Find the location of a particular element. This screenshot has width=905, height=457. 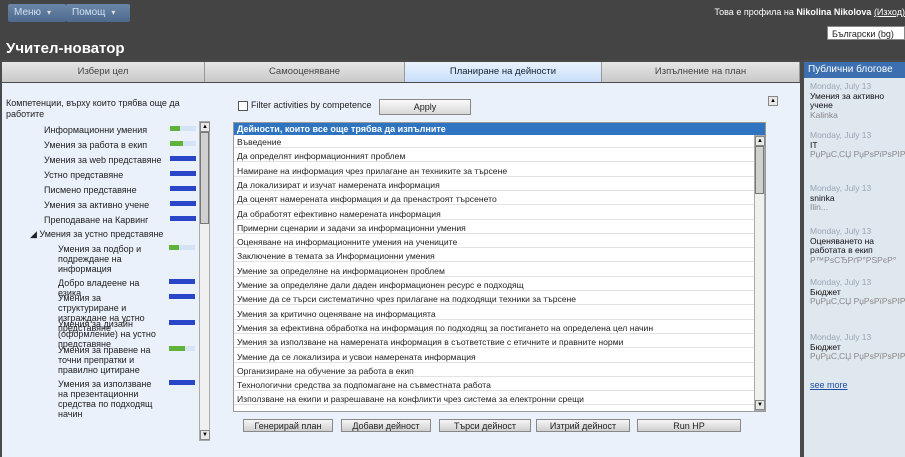

blog-title: Оценяването на работата в екип is located at coordinates (857, 246).